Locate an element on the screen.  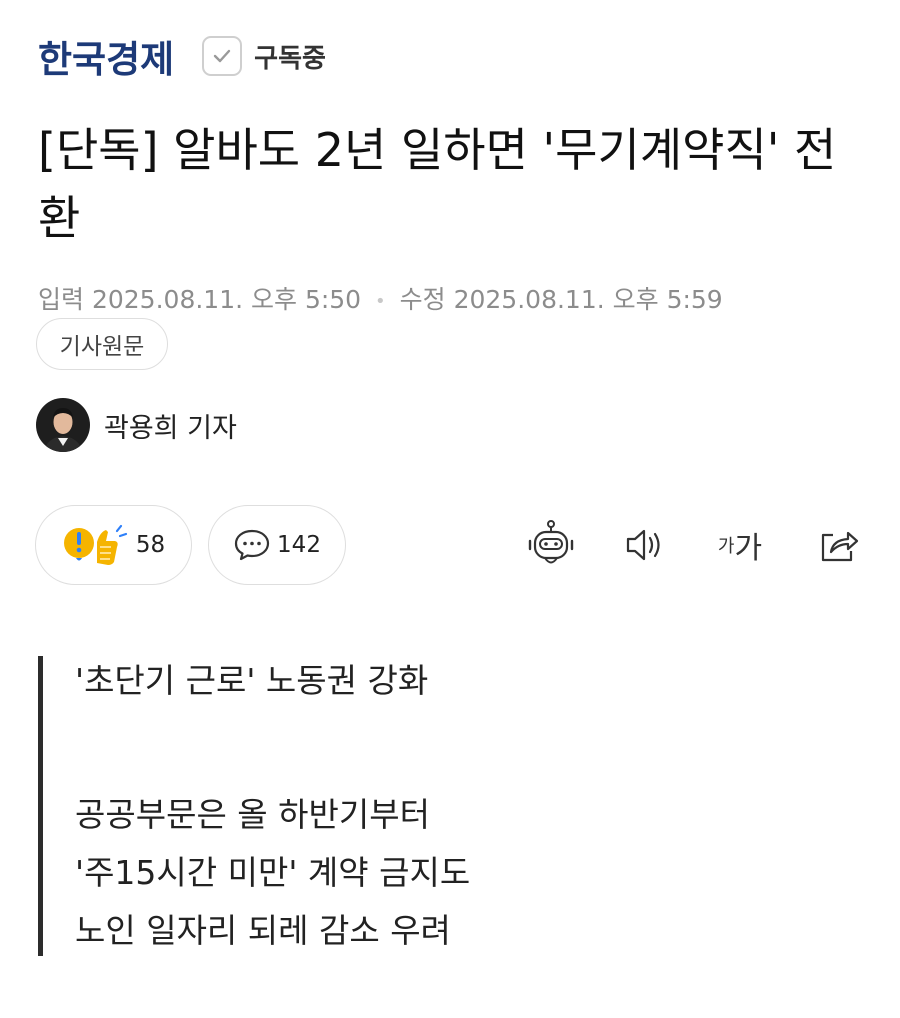
modified-label: 수정 is located at coordinates (422, 299).